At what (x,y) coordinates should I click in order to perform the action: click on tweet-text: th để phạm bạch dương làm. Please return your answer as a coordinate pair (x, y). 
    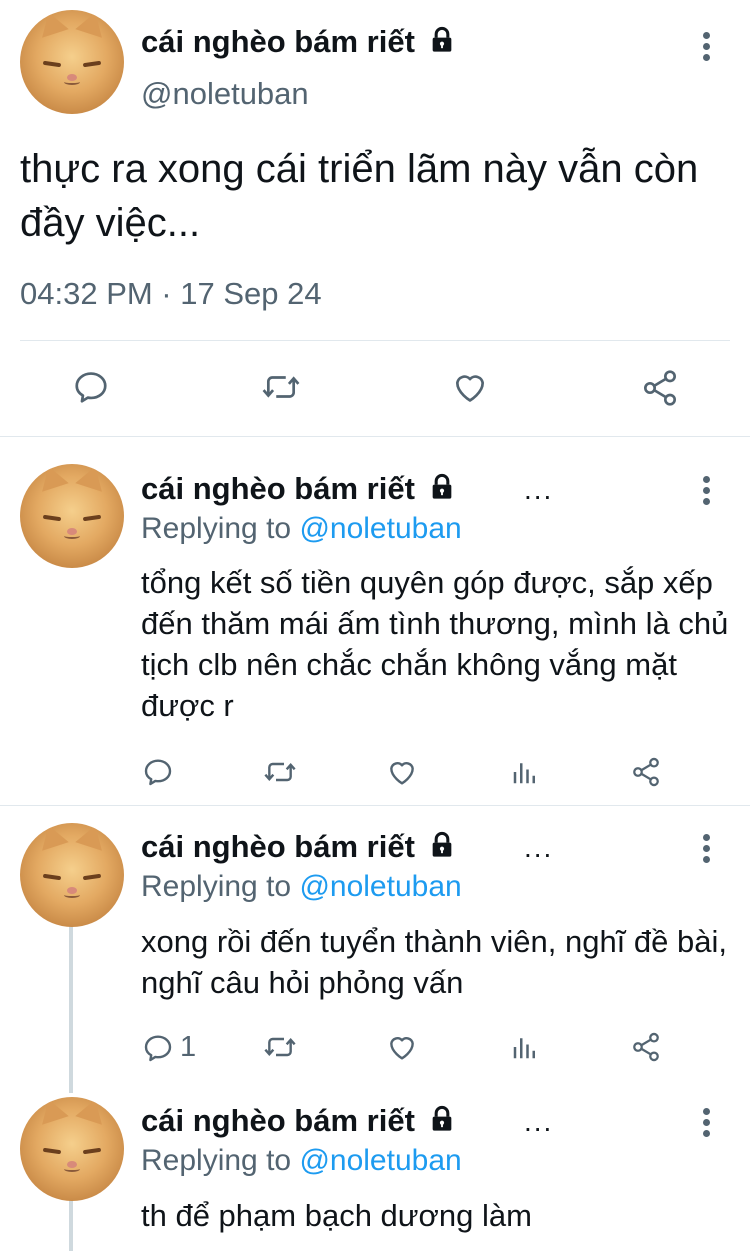
    Looking at the image, I should click on (336, 1215).